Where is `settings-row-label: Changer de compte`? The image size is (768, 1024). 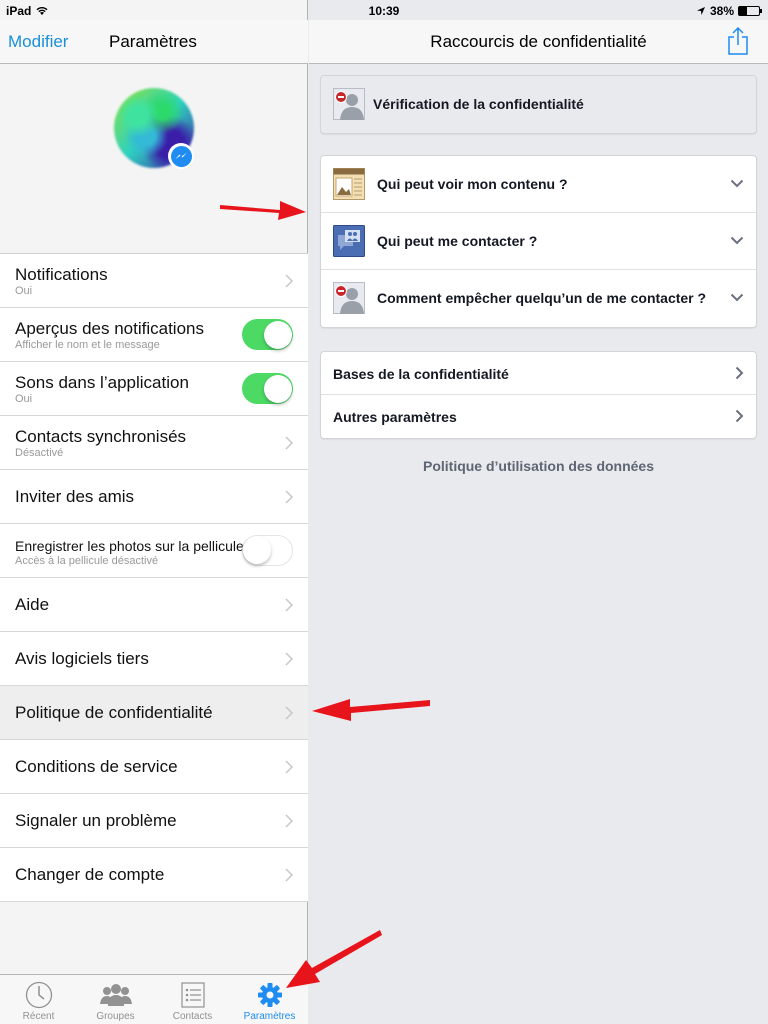
settings-row-label: Changer de compte is located at coordinates (90, 874).